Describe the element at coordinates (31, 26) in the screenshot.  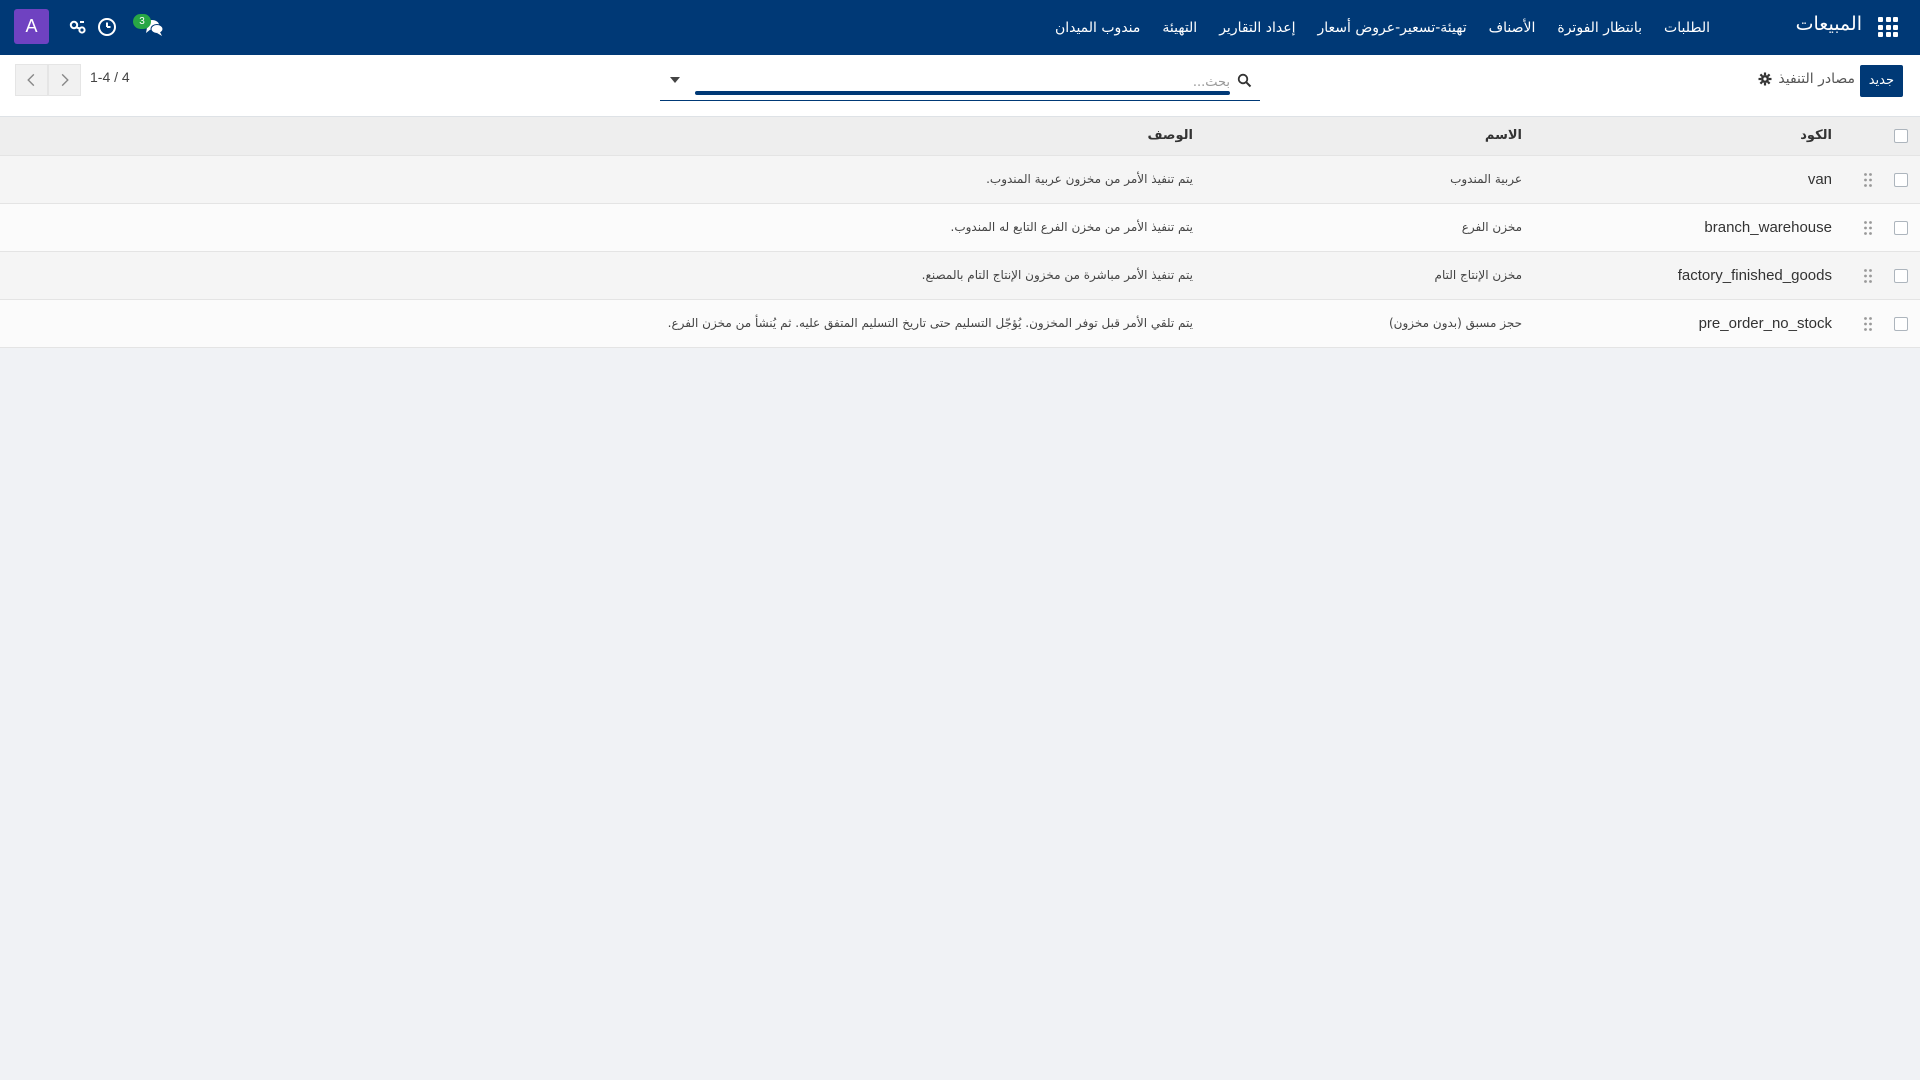
I see `user-avatar: A` at that location.